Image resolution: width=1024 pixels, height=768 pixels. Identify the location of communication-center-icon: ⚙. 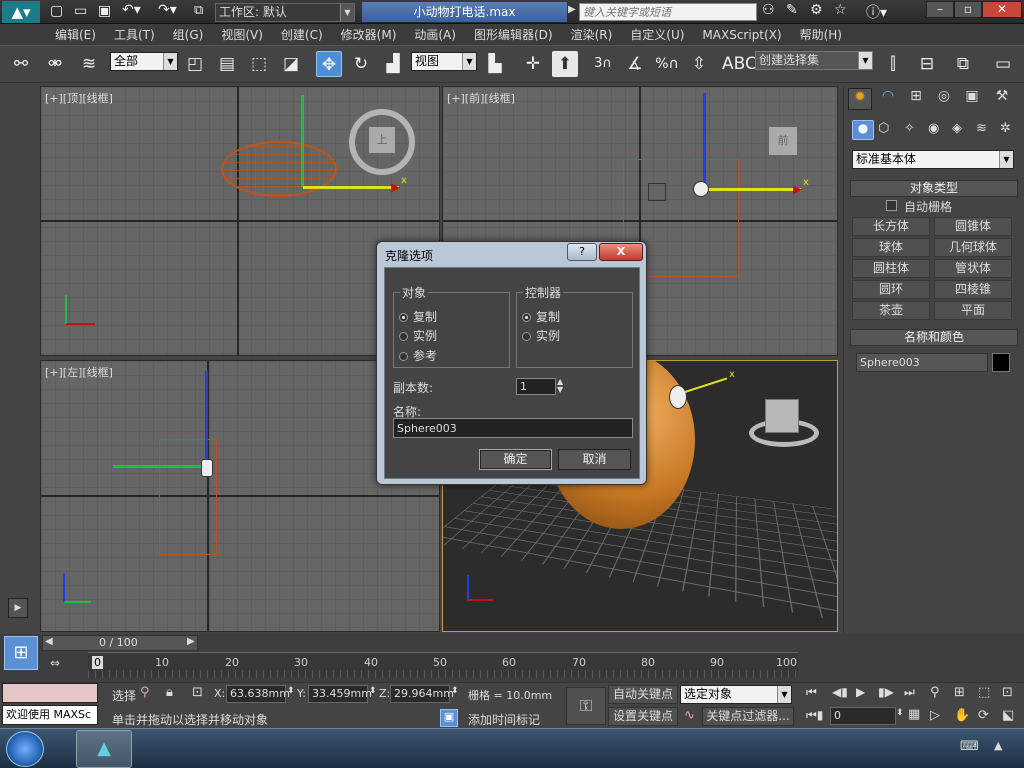
(816, 10).